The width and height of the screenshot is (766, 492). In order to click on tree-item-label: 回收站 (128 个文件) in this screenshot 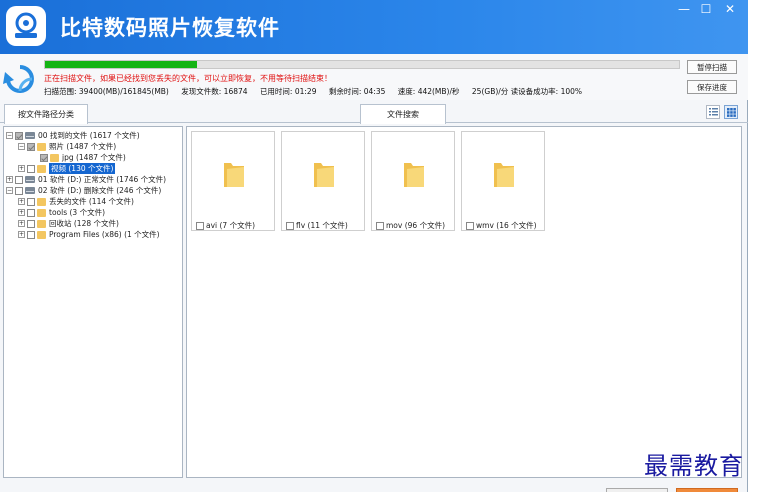, I will do `click(84, 223)`.